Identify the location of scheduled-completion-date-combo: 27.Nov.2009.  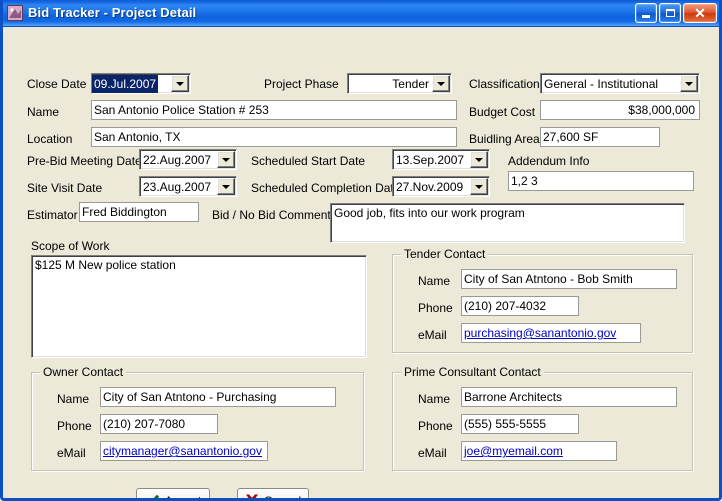
(441, 186).